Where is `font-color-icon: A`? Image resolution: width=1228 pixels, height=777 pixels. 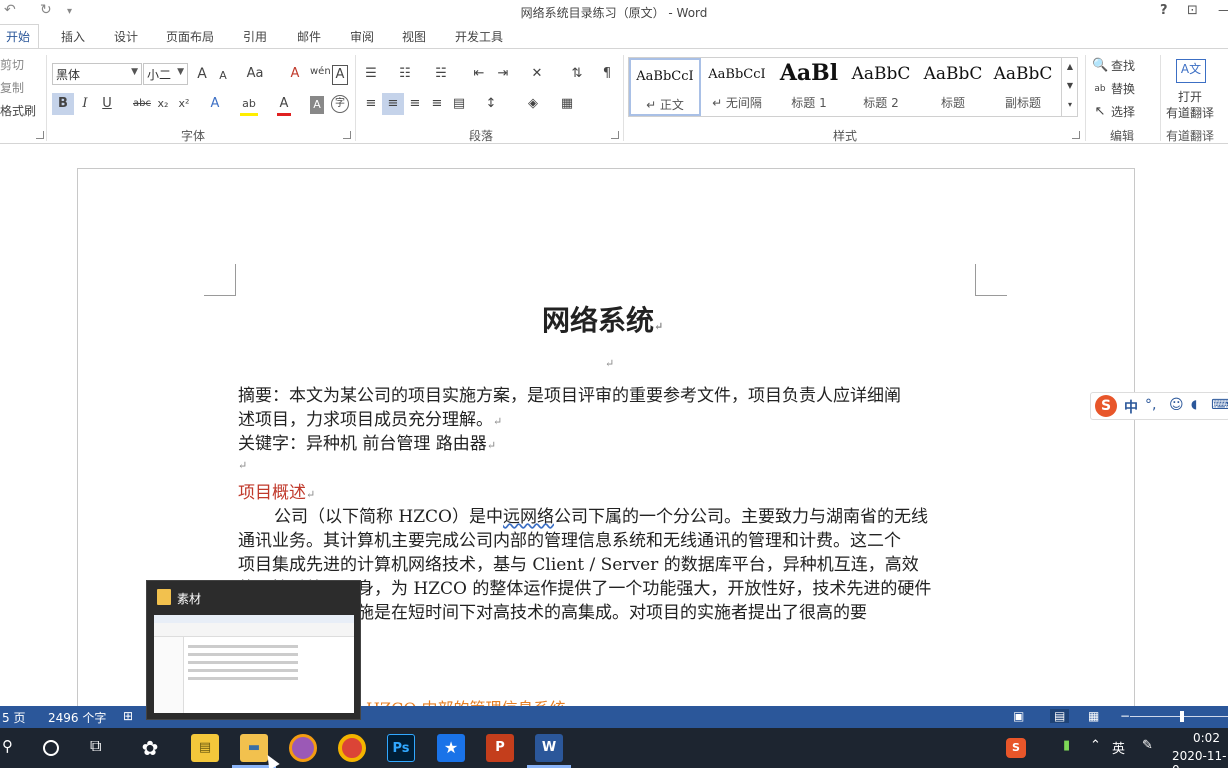 font-color-icon: A is located at coordinates (284, 105).